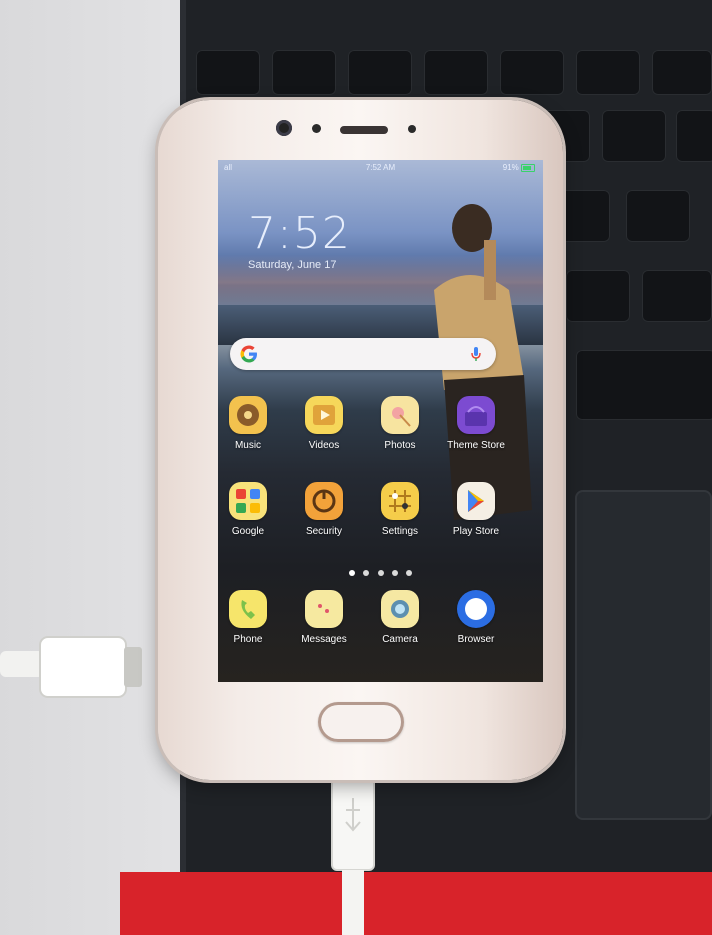  I want to click on security-icon, so click(324, 501).